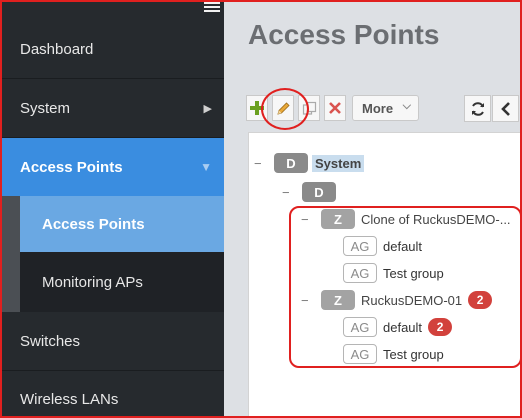  I want to click on more-label: More, so click(378, 108).